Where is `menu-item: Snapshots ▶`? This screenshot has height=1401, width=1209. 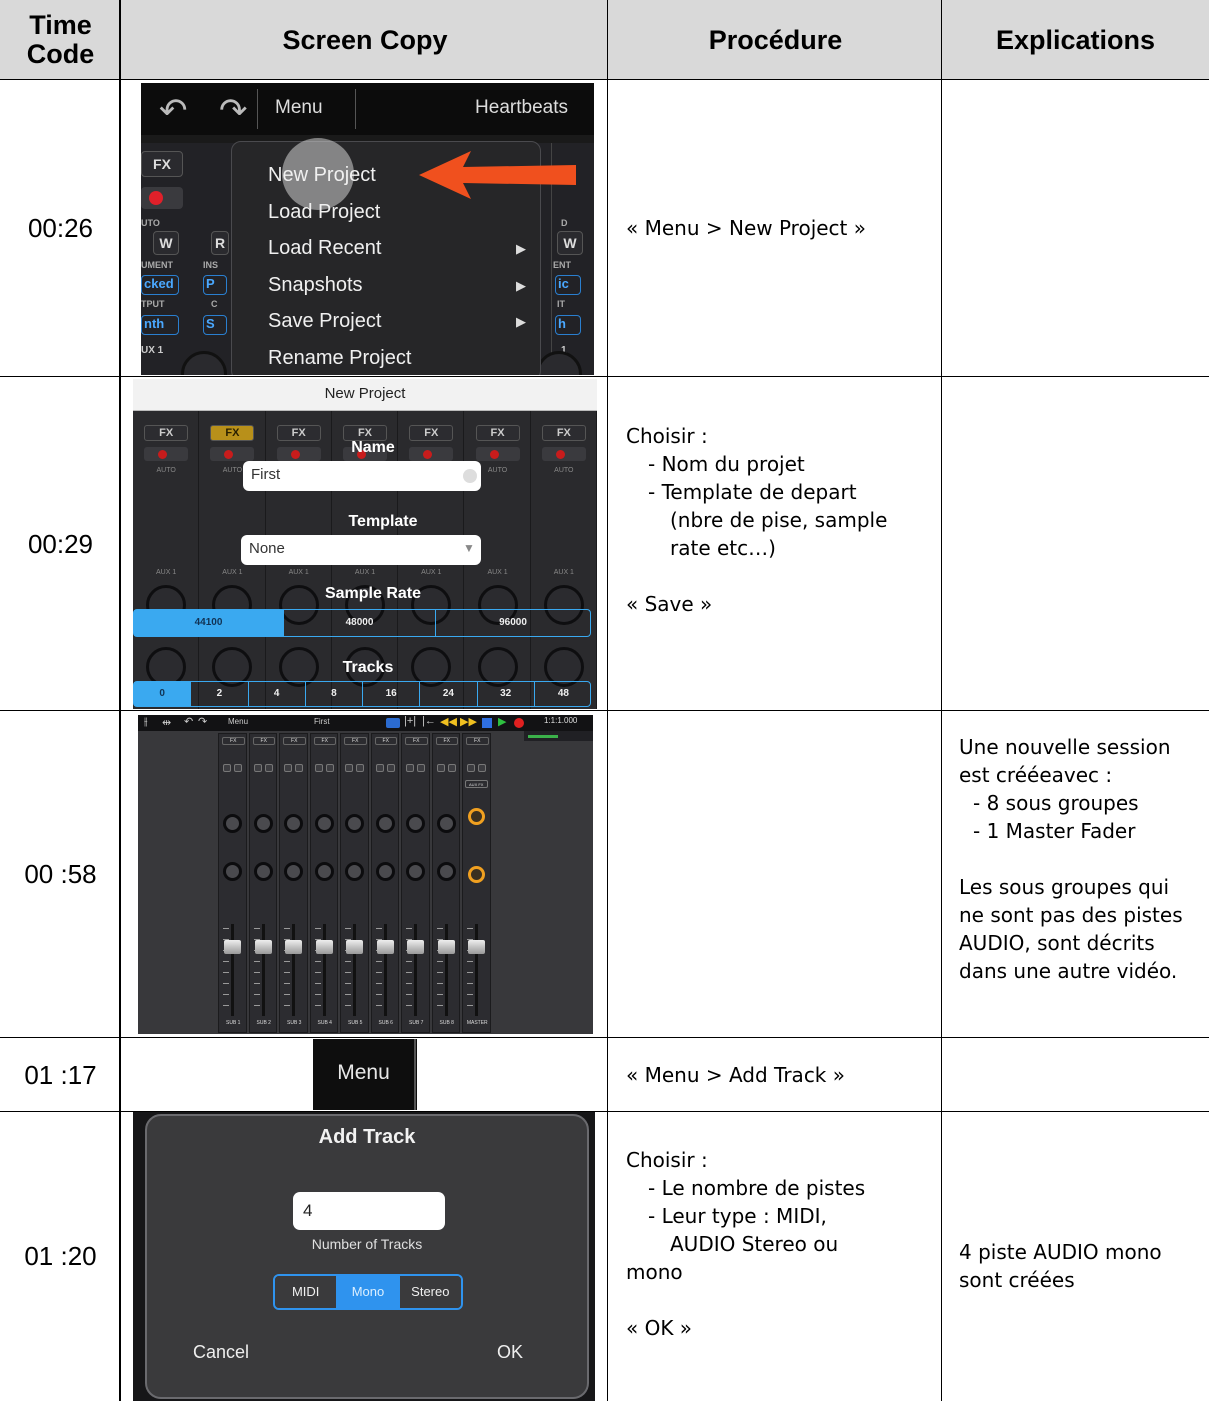
menu-item: Snapshots ▶ is located at coordinates (403, 288).